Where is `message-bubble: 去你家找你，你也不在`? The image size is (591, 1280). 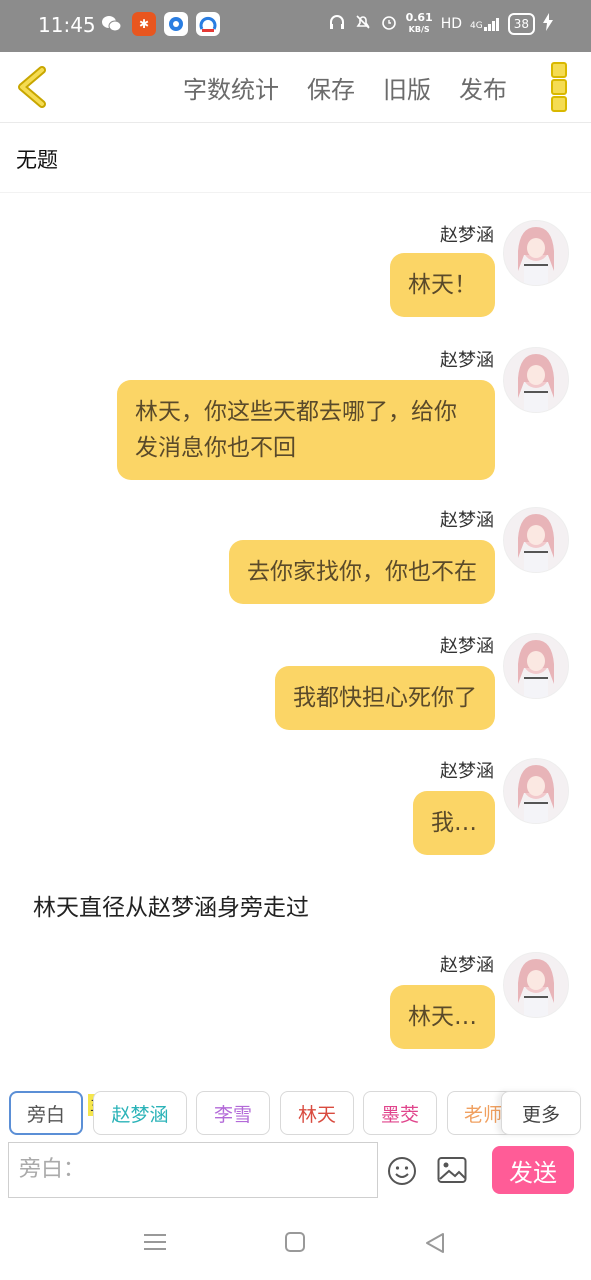
message-bubble: 去你家找你，你也不在 is located at coordinates (362, 572).